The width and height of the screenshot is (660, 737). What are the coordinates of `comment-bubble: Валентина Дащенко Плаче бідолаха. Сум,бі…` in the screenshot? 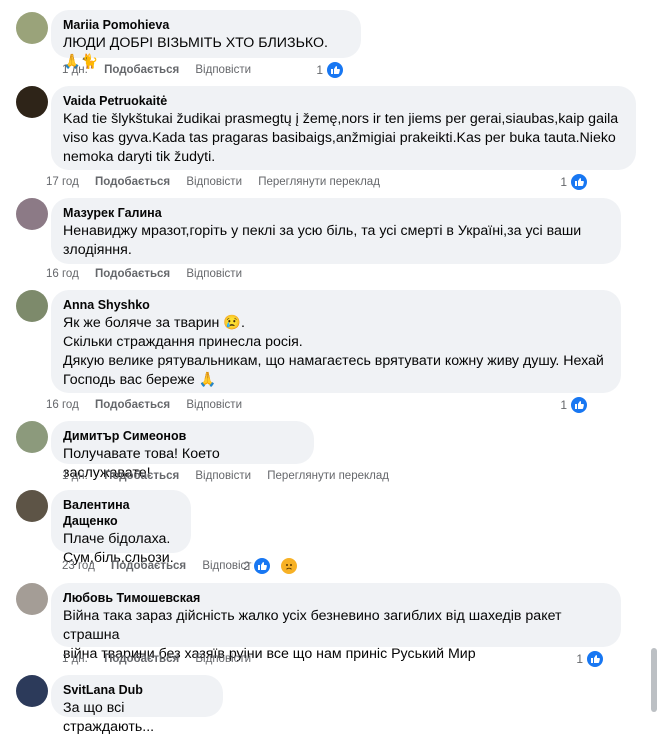 It's located at (121, 528).